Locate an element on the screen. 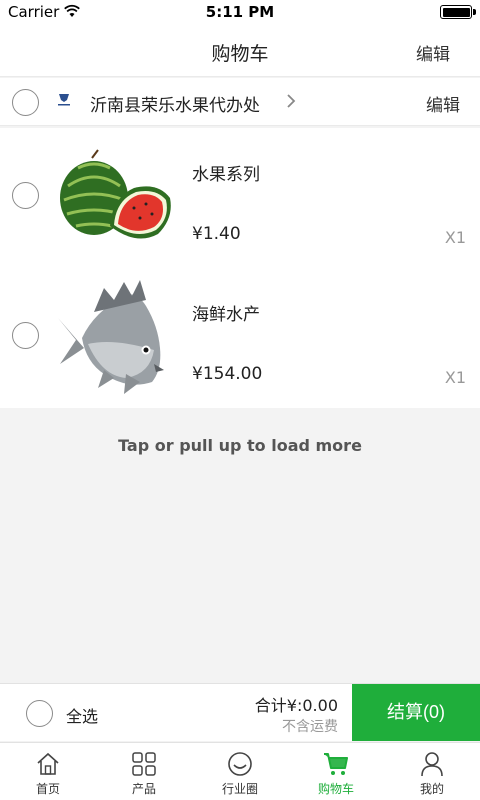 The height and width of the screenshot is (800, 480). fish-image is located at coordinates (116, 338).